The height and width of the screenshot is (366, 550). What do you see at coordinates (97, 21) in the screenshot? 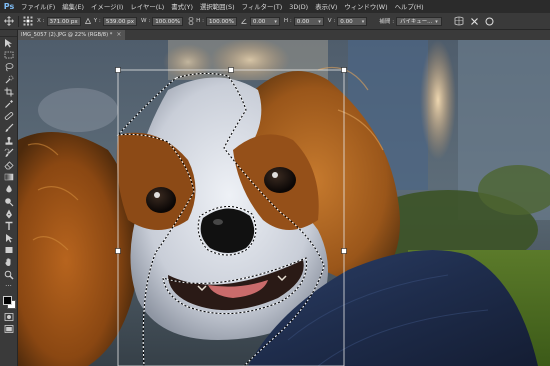
I see `y-label: Y :` at bounding box center [97, 21].